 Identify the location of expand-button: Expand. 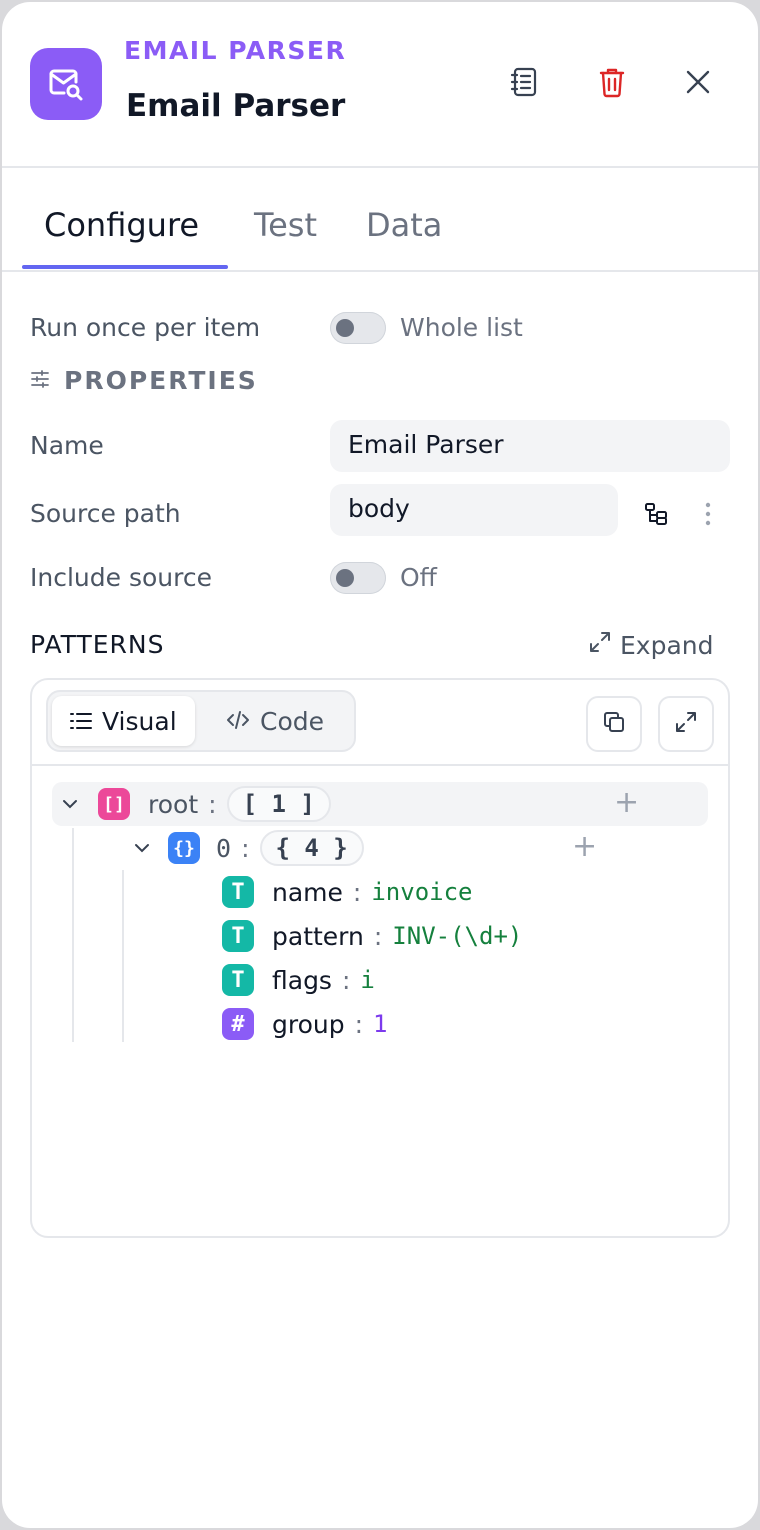
(651, 645).